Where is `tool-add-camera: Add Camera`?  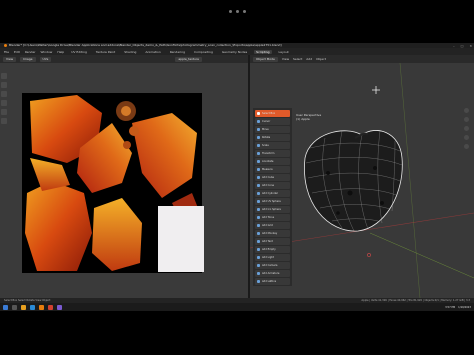 tool-add-camera: Add Camera is located at coordinates (272, 265).